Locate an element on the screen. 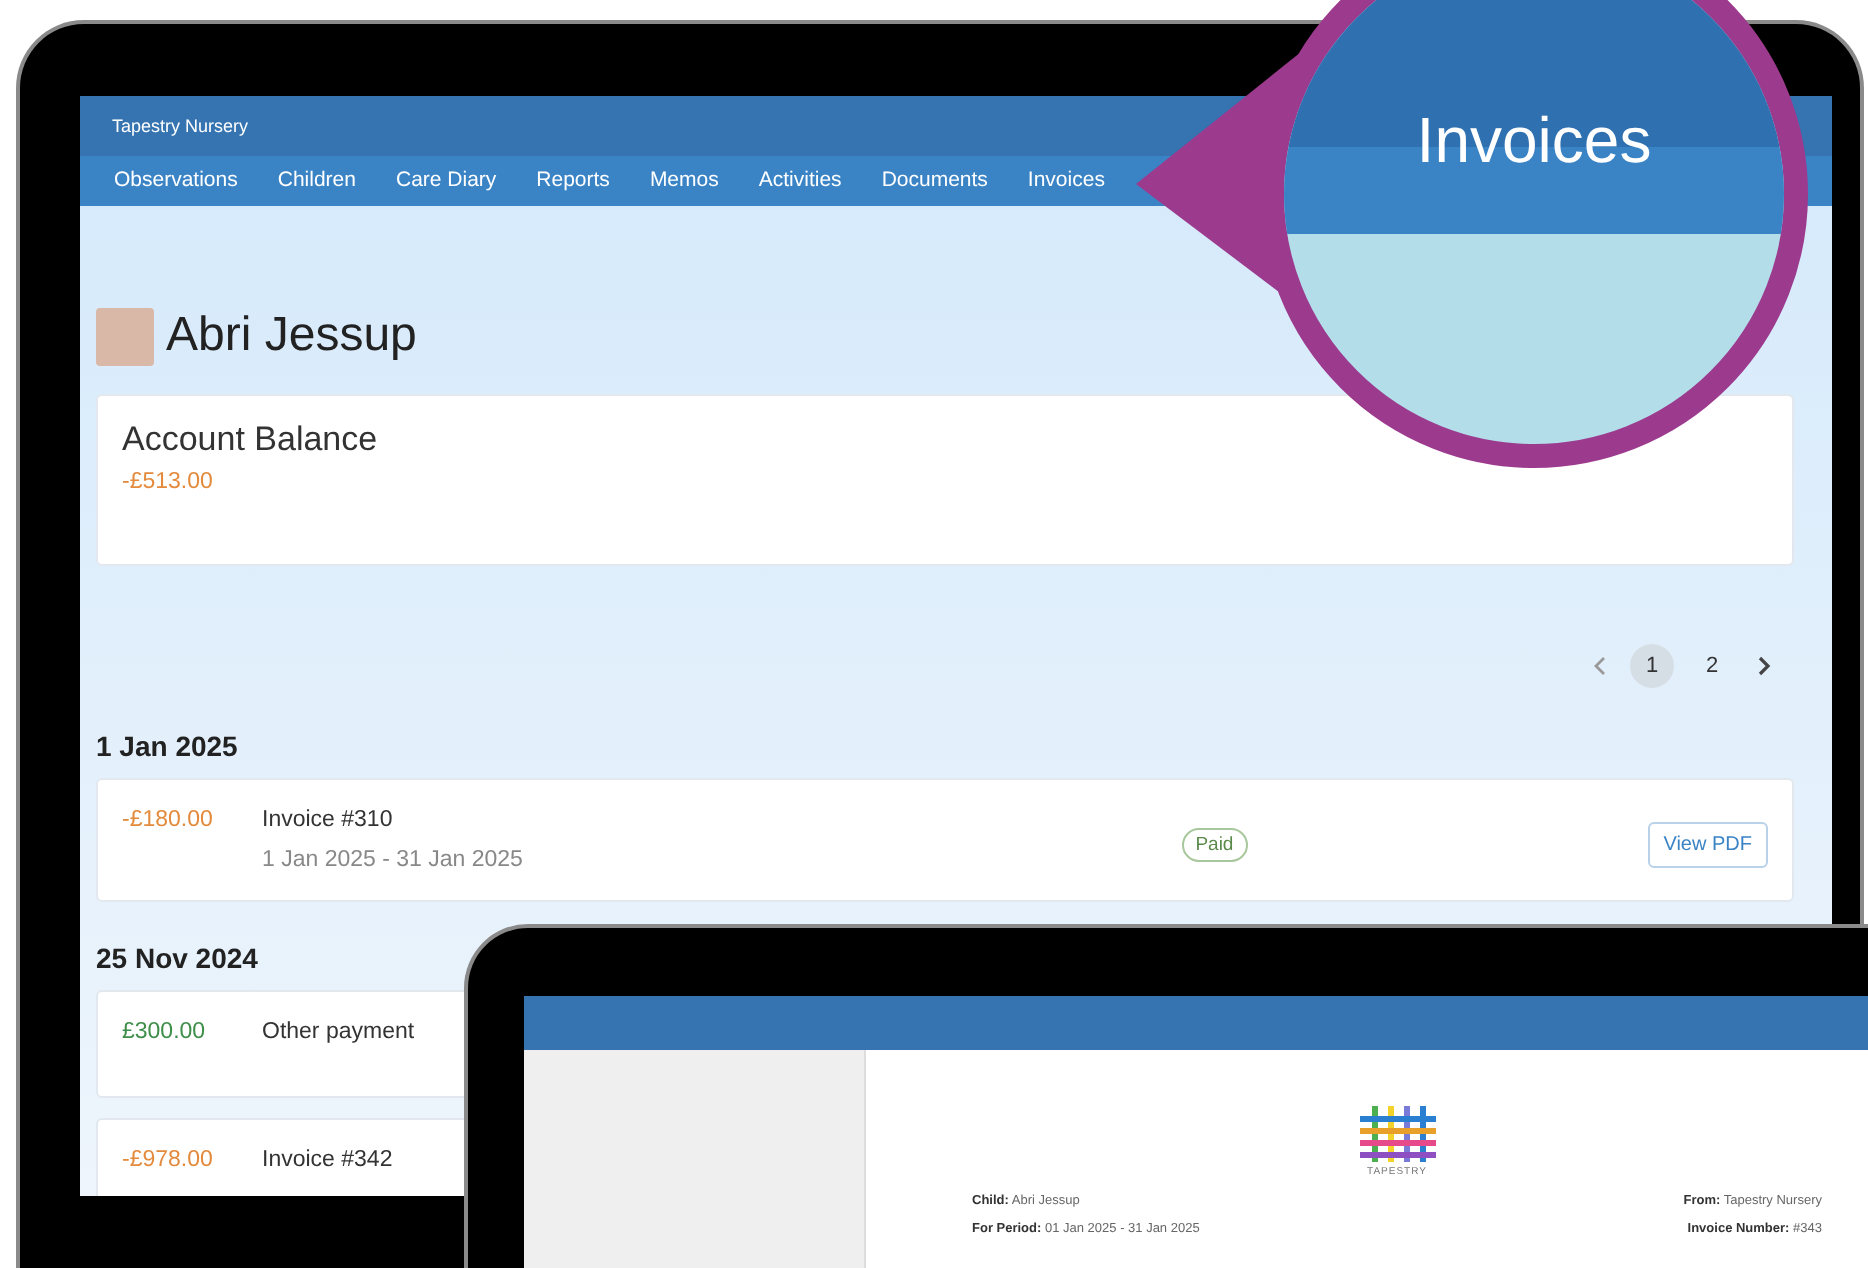 This screenshot has width=1868, height=1268. status-badge: Paid is located at coordinates (1214, 845).